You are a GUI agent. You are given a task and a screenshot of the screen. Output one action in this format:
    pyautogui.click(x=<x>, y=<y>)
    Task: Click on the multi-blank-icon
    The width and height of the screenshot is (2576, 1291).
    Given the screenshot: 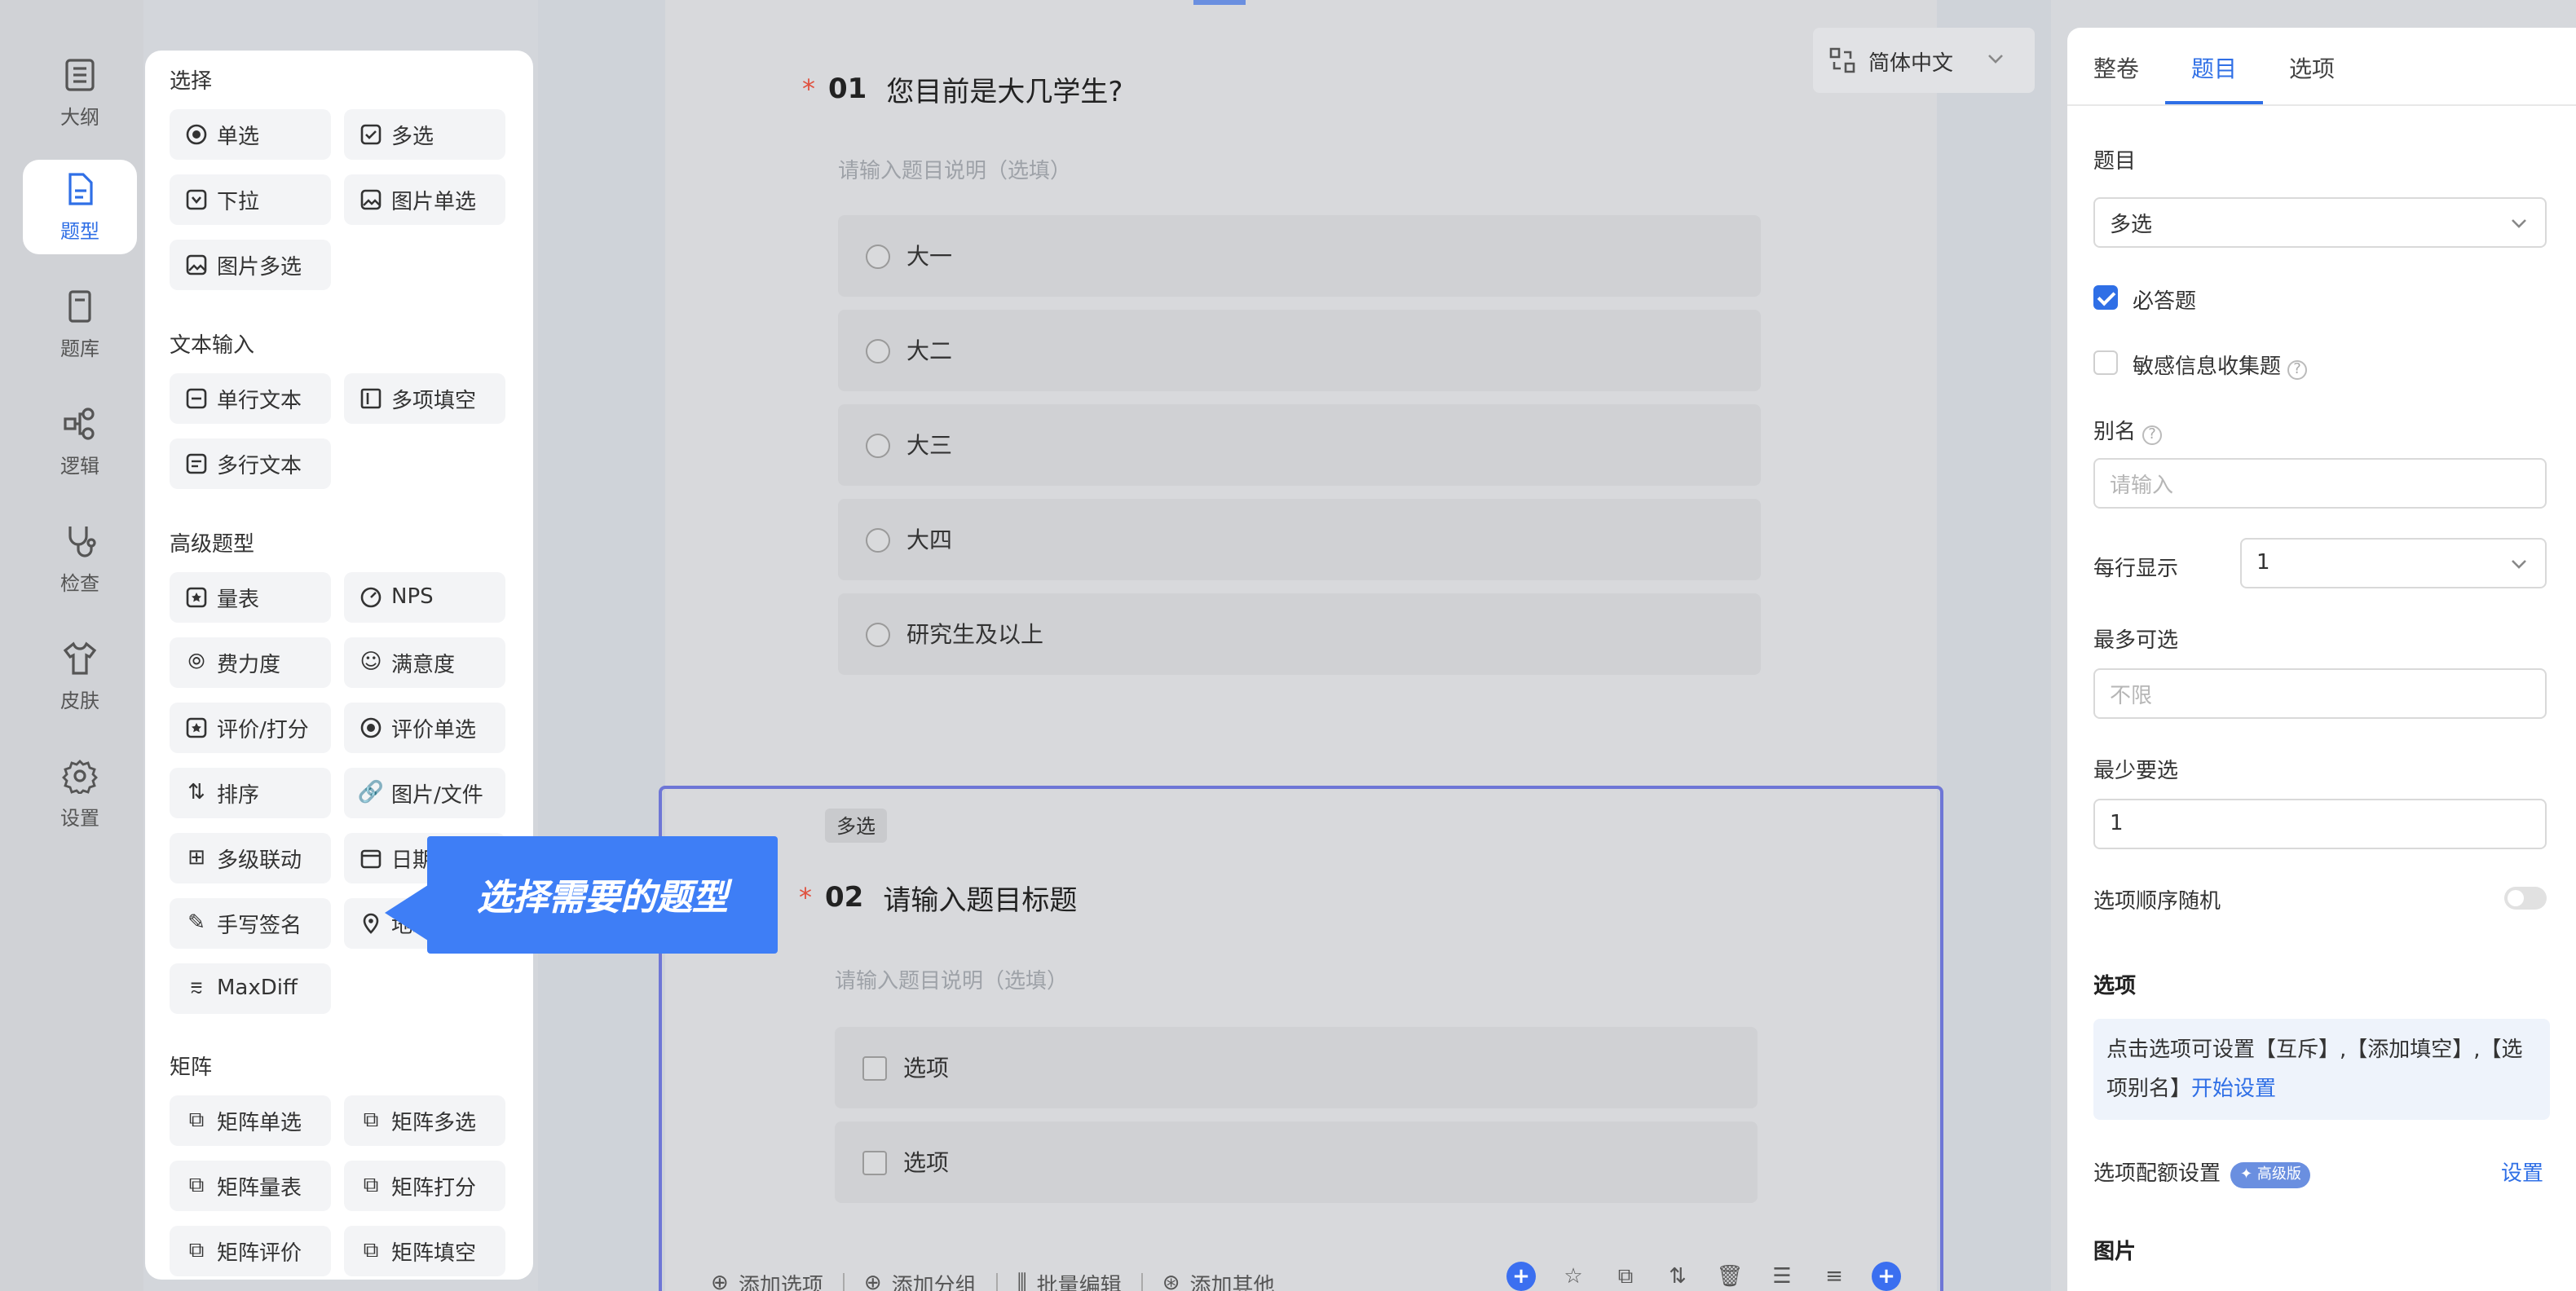 What is the action you would take?
    pyautogui.click(x=371, y=398)
    